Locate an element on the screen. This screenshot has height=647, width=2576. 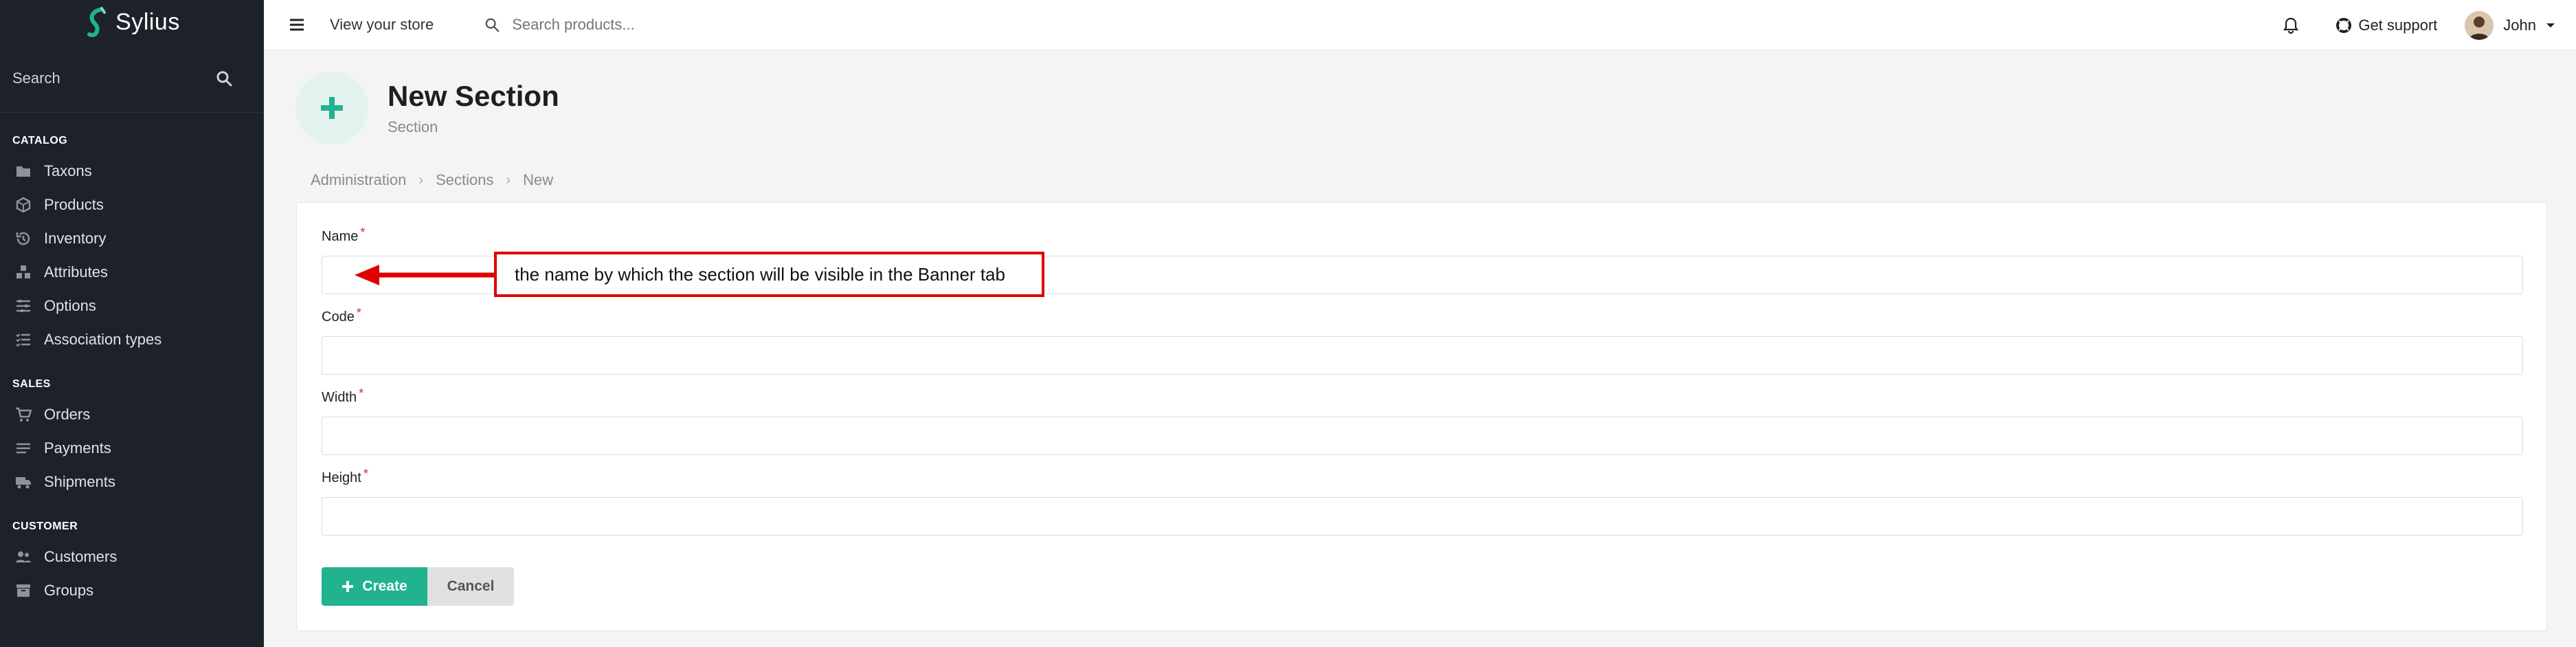
view-store-link: View your store is located at coordinates (382, 25).